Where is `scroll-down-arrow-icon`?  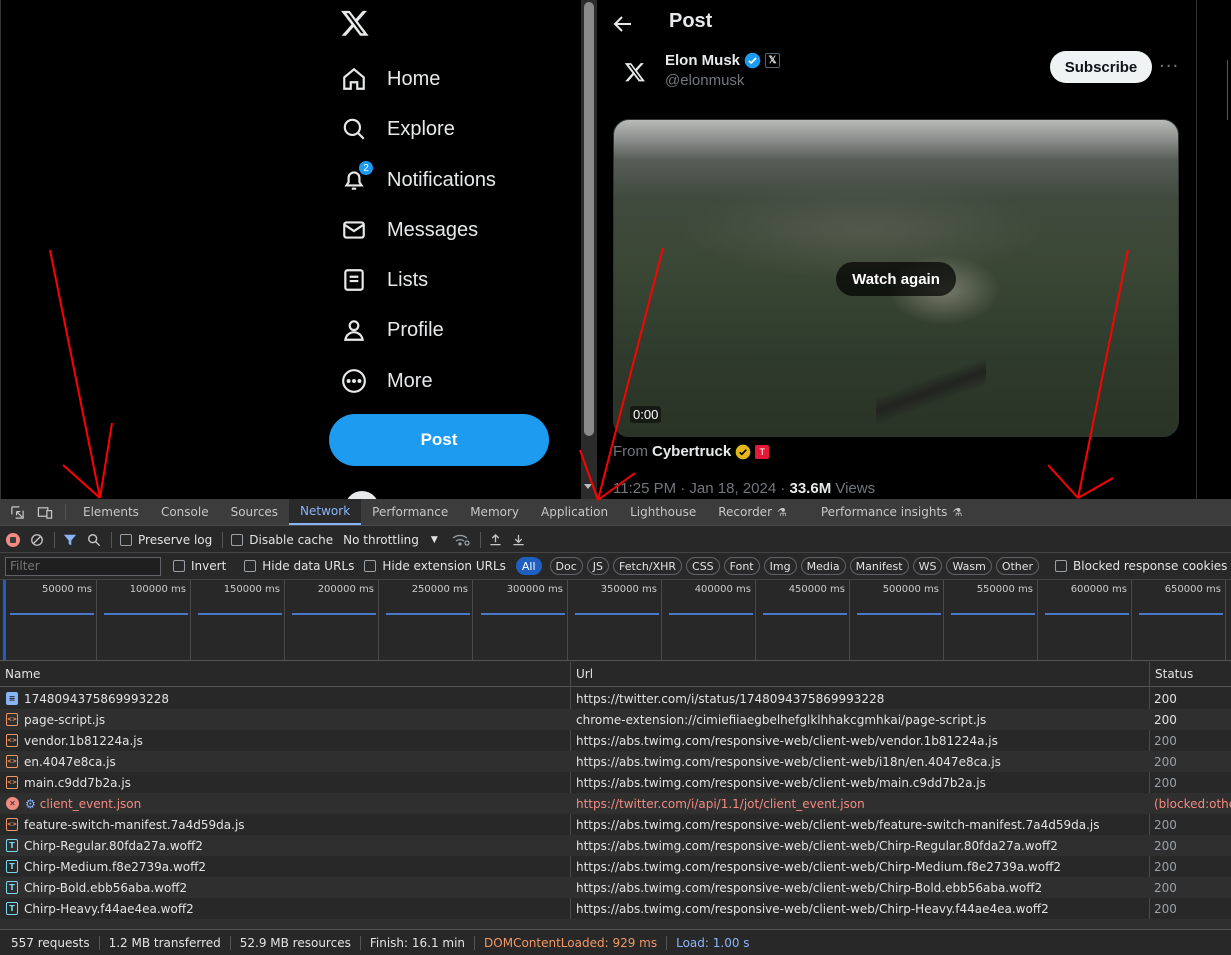 scroll-down-arrow-icon is located at coordinates (588, 486).